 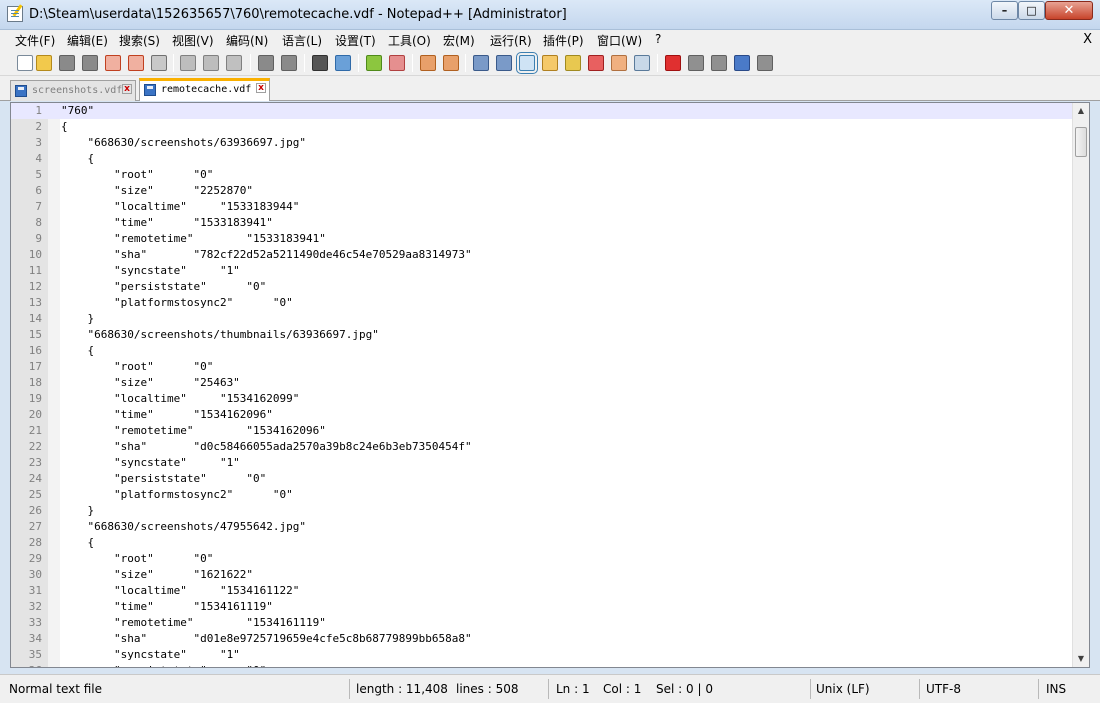 What do you see at coordinates (167, 415) in the screenshot?
I see `line-text: "time" "1534162096"` at bounding box center [167, 415].